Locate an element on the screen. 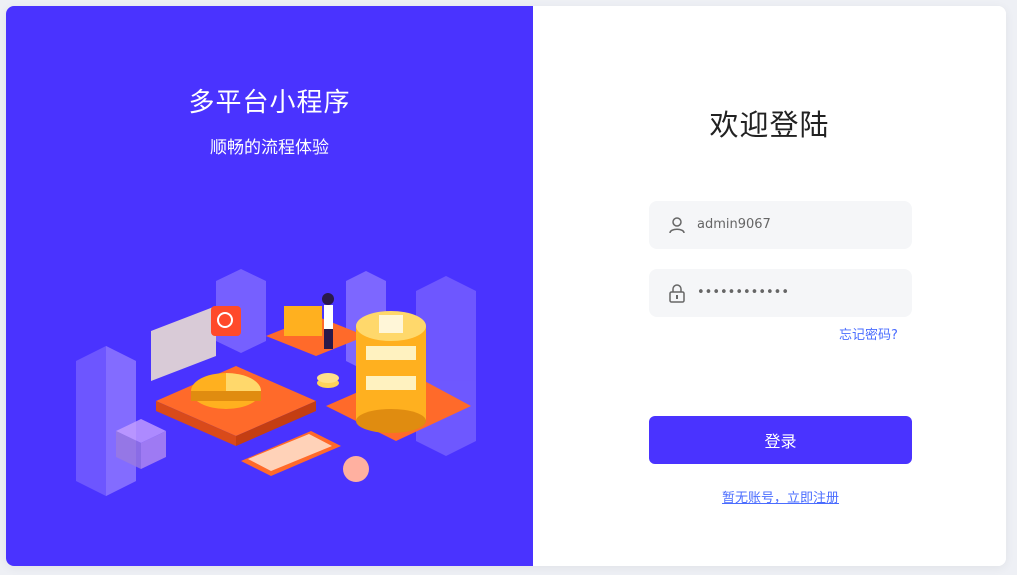 The height and width of the screenshot is (575, 1017). login-button: 登录 is located at coordinates (780, 440).